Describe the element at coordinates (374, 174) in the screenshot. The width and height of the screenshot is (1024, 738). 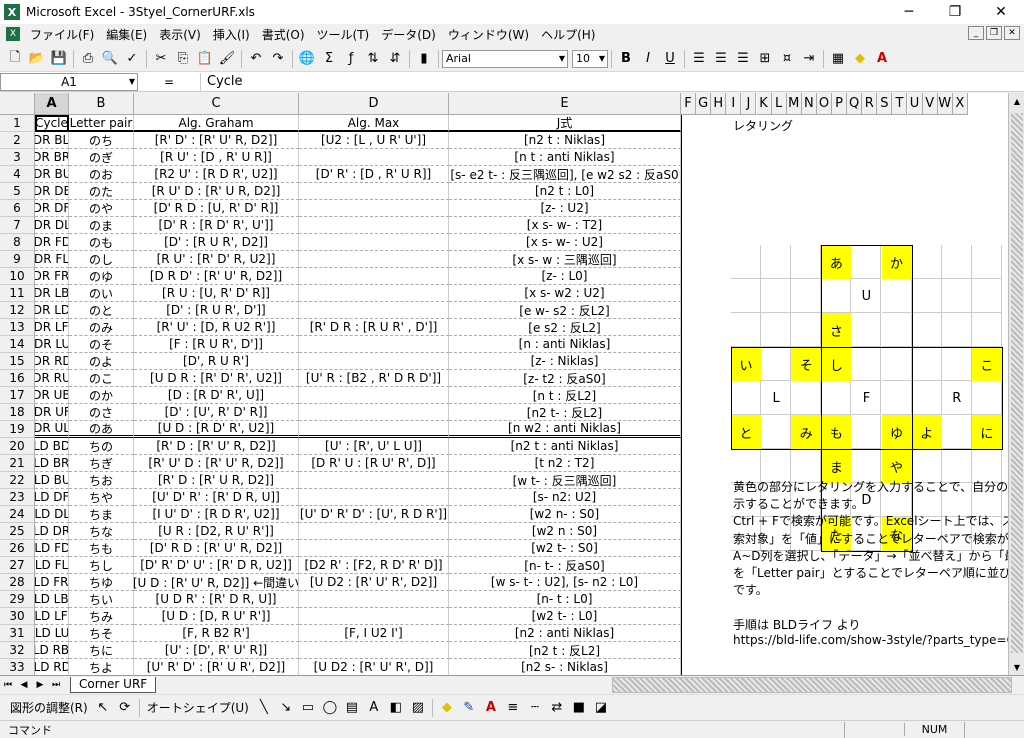
I see `table-cell: [D' R' : [D , R' U R]]` at that location.